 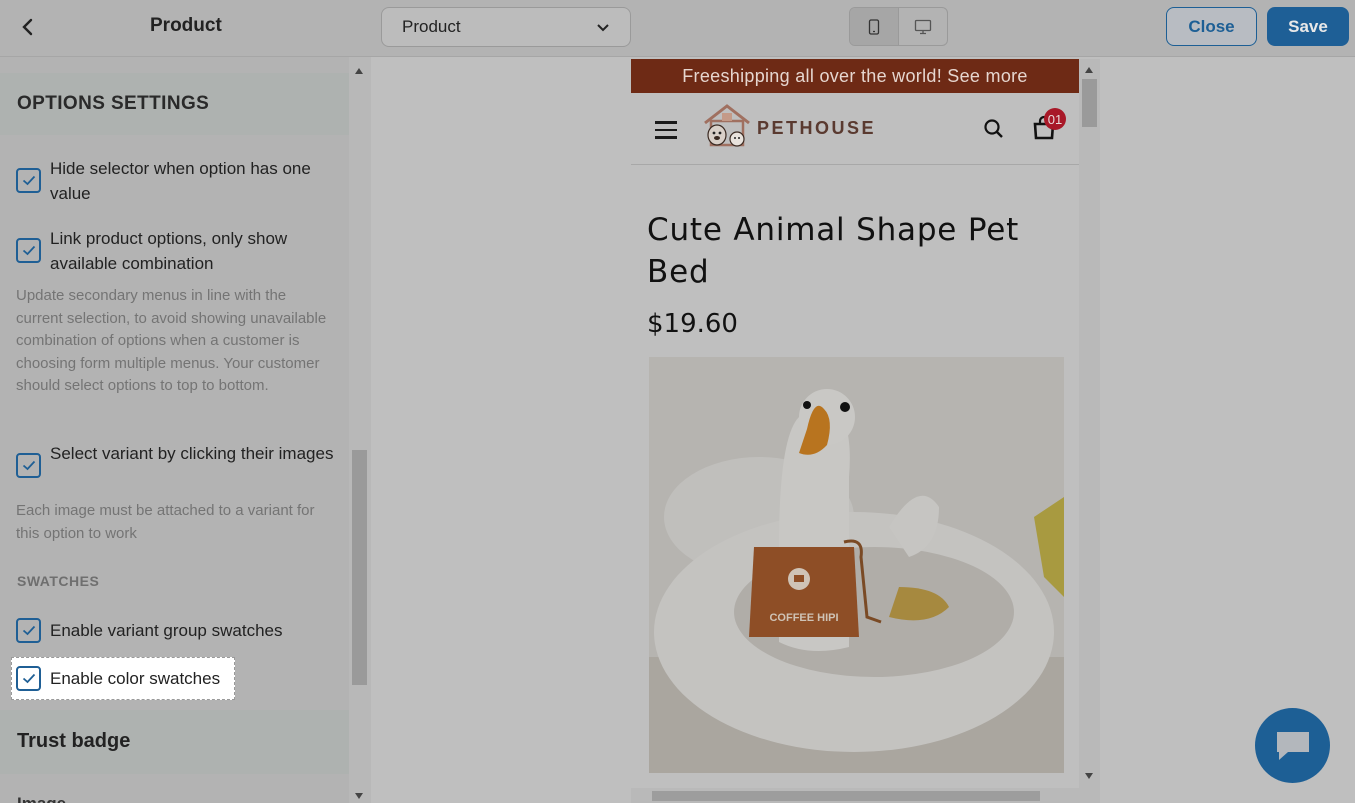 I want to click on mobile-view-button, so click(x=874, y=26).